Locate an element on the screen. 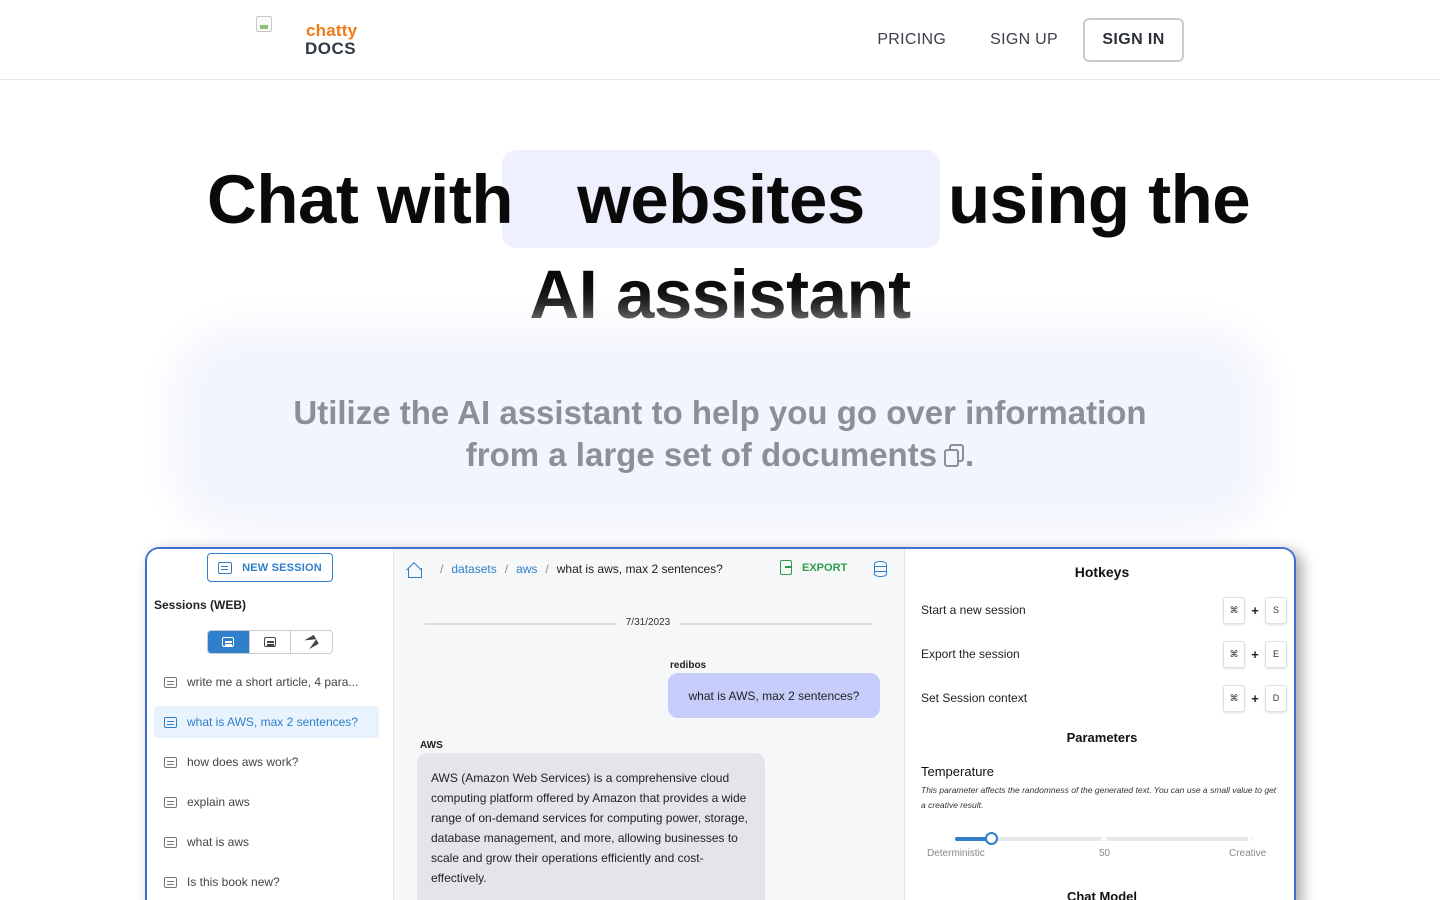 The width and height of the screenshot is (1440, 900). hotkey-label: Export the session is located at coordinates (970, 654).